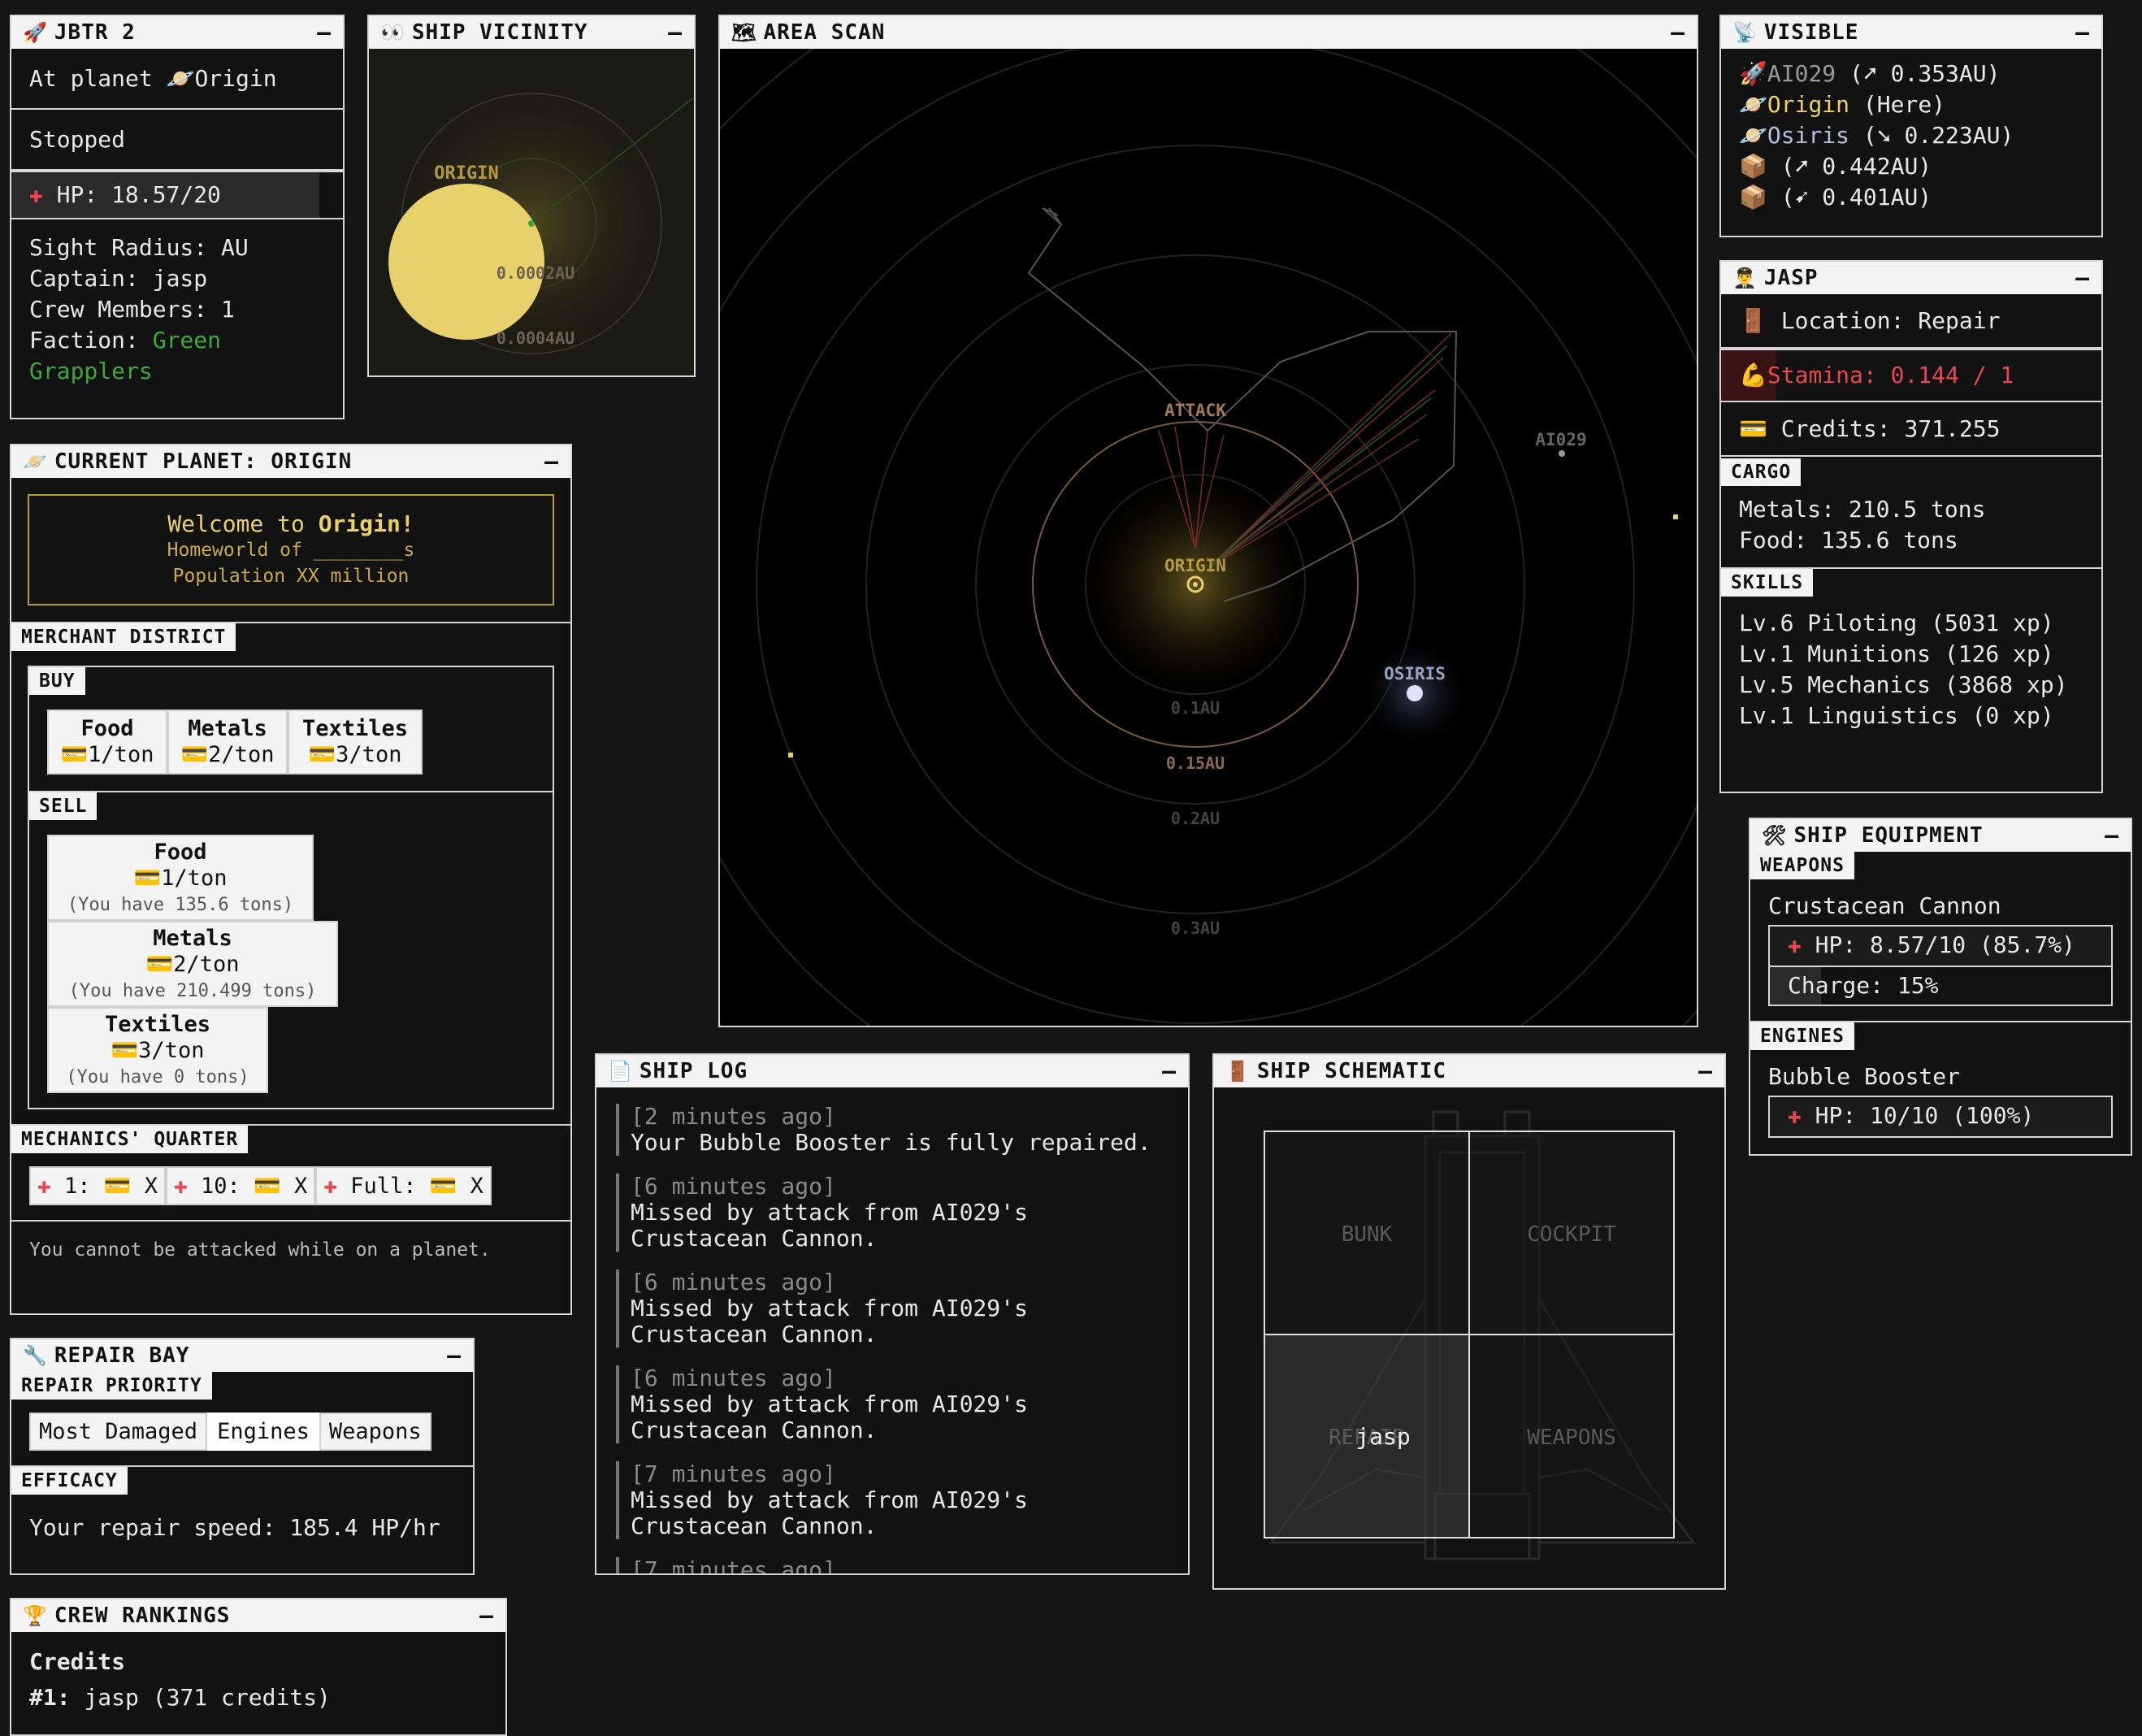  What do you see at coordinates (1572, 1438) in the screenshot?
I see `room-label: WEAPONS` at bounding box center [1572, 1438].